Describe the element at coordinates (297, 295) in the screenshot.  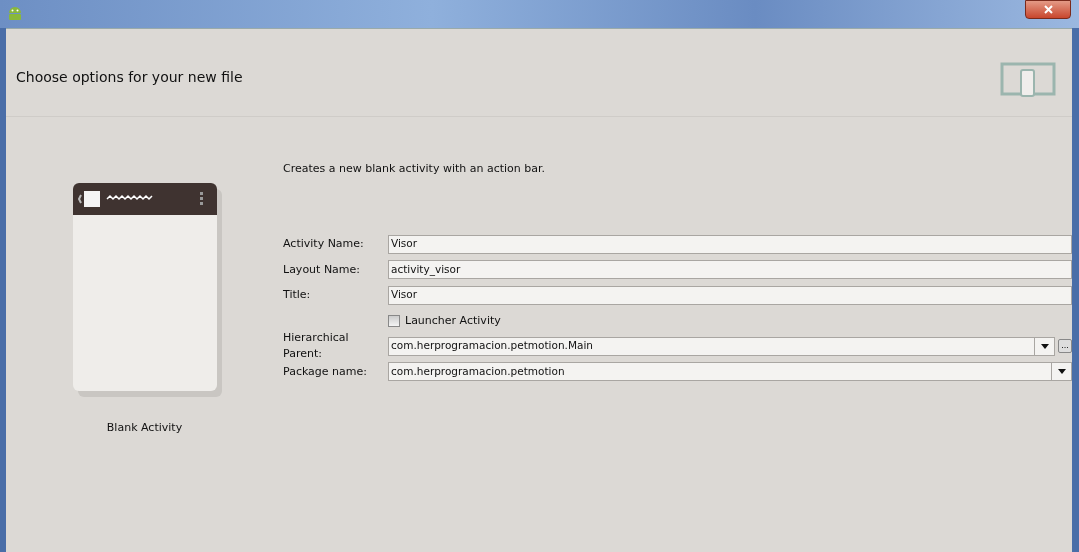
I see `field-label: Title:` at that location.